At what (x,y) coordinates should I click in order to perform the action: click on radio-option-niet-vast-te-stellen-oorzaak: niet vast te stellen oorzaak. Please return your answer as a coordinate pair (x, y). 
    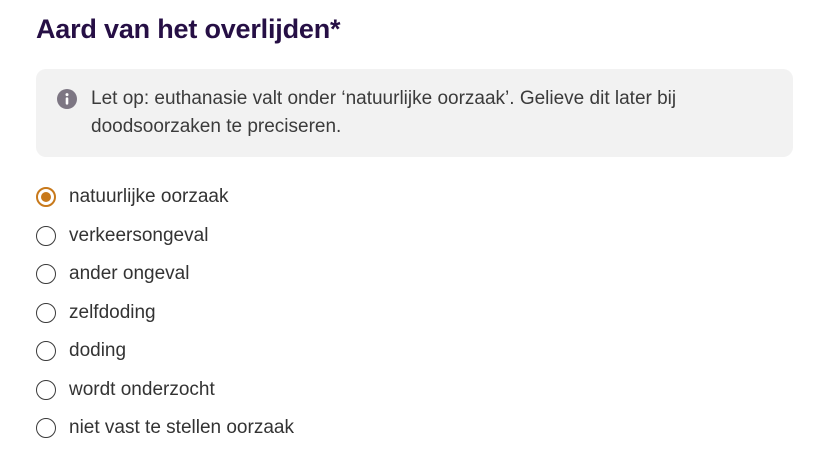
    Looking at the image, I should click on (165, 428).